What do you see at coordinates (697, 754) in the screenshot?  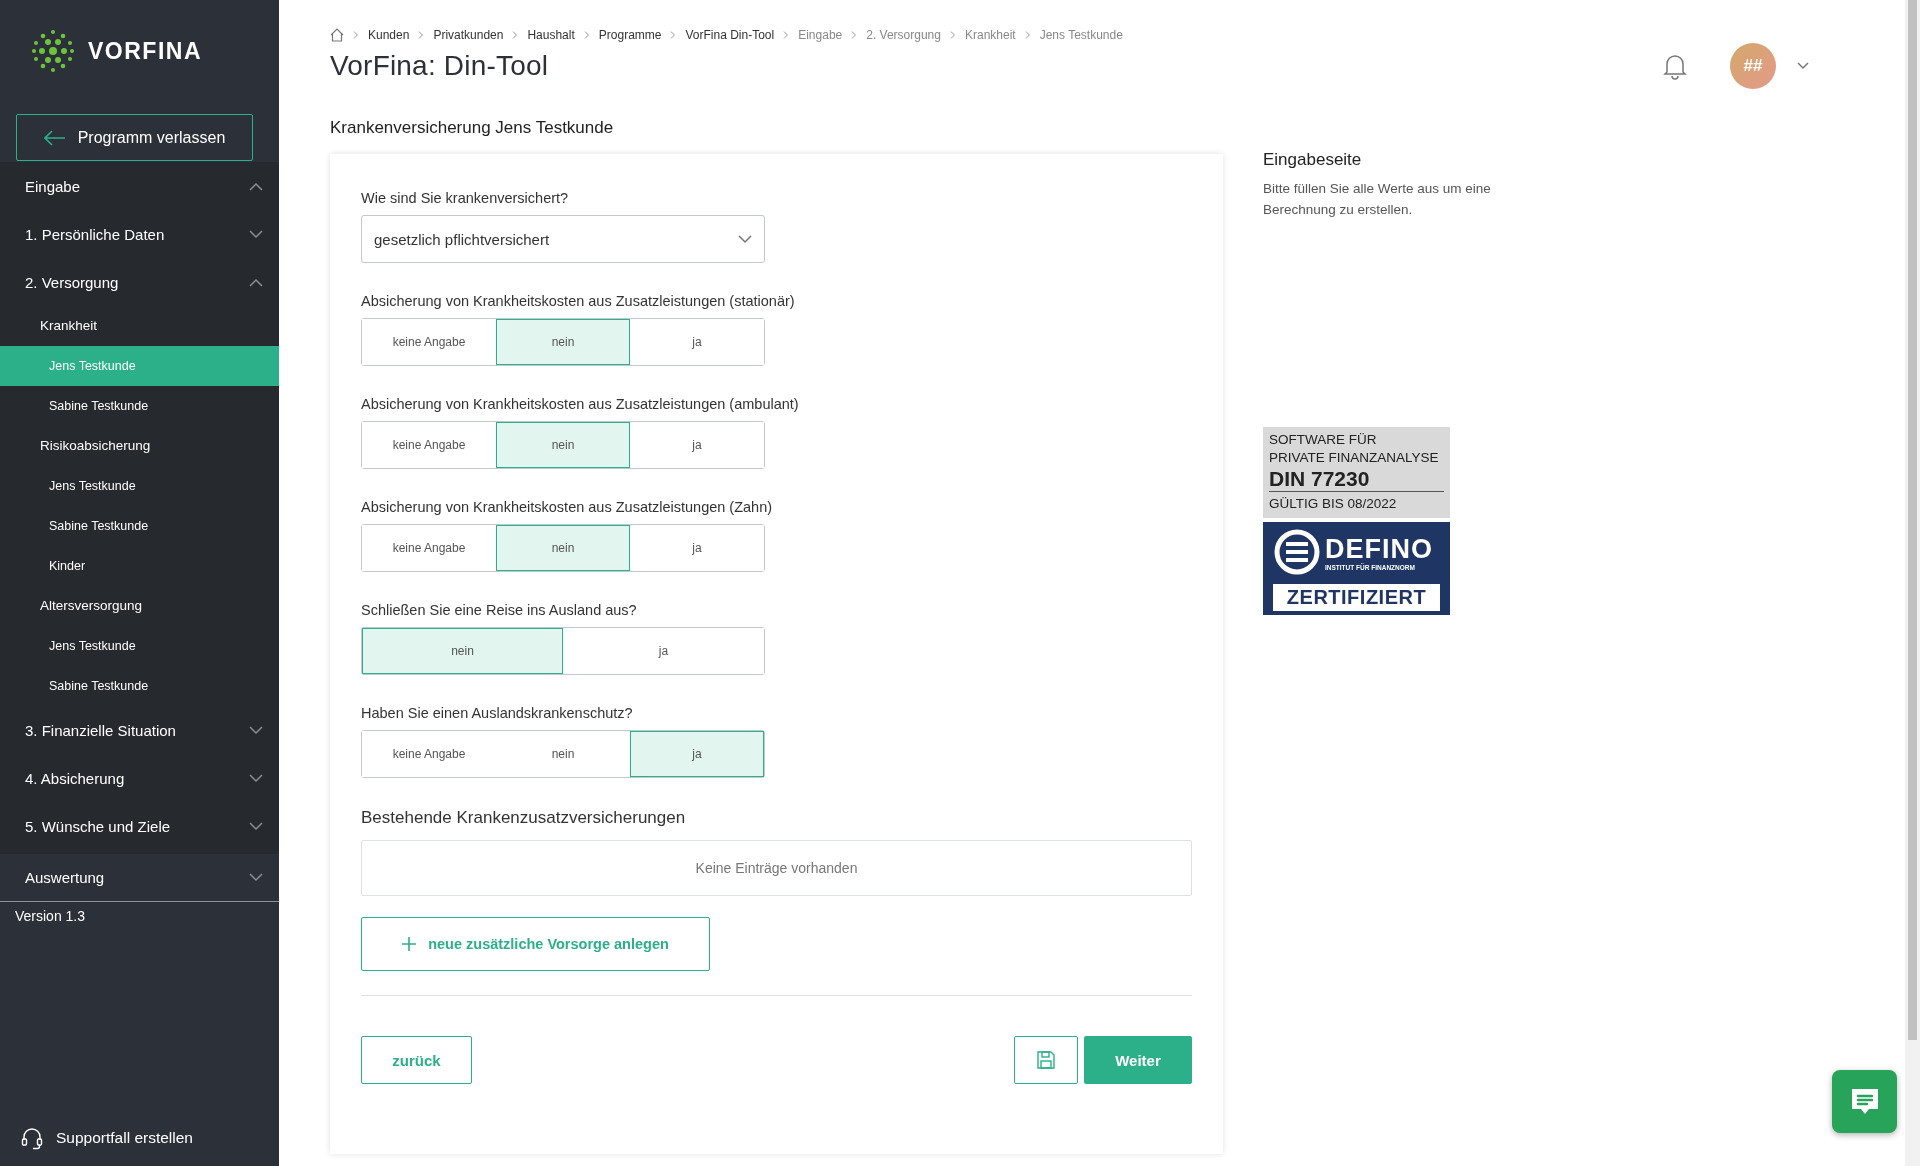 I see `option-toggle: ja` at bounding box center [697, 754].